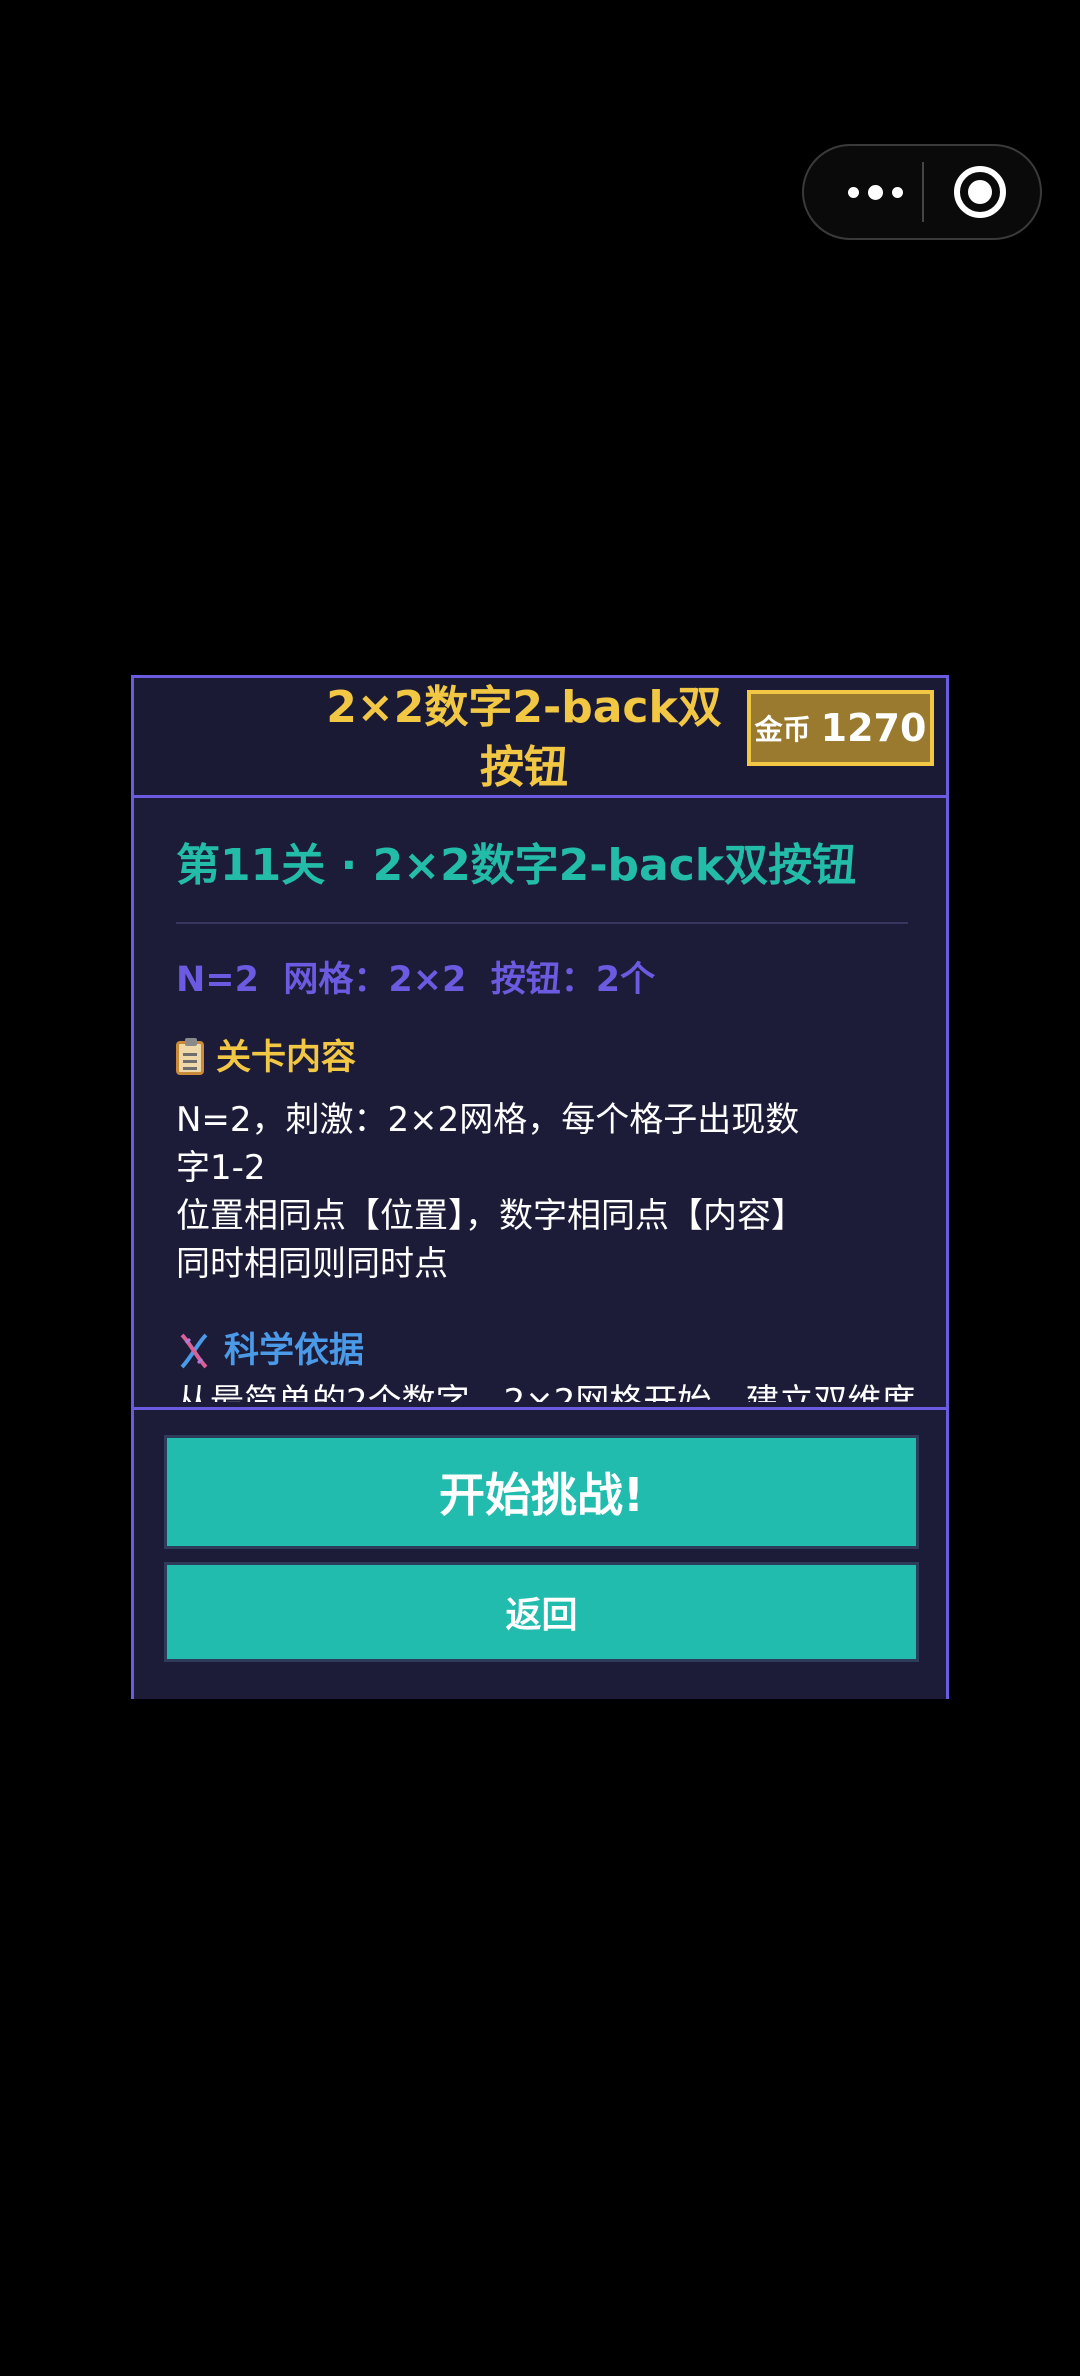 This screenshot has height=2376, width=1080. Describe the element at coordinates (488, 1120) in the screenshot. I see `description-line: N=2，刺激：2×2网格，每个格子出现数` at that location.